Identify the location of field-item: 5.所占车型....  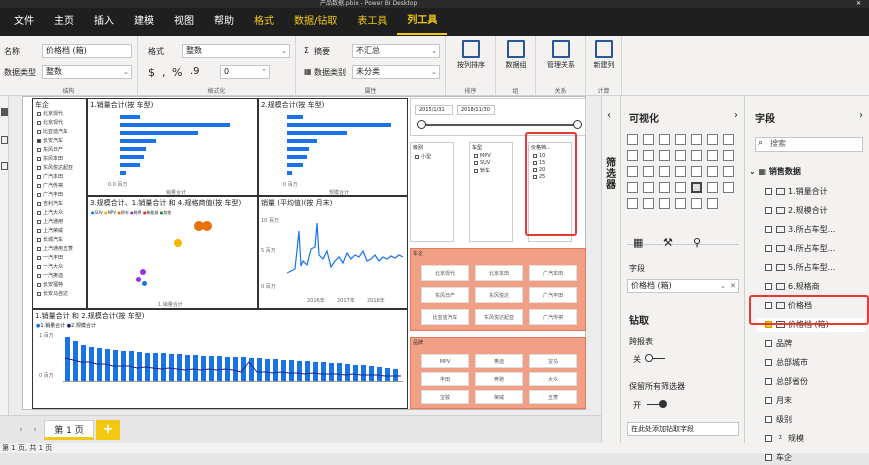
(815, 268).